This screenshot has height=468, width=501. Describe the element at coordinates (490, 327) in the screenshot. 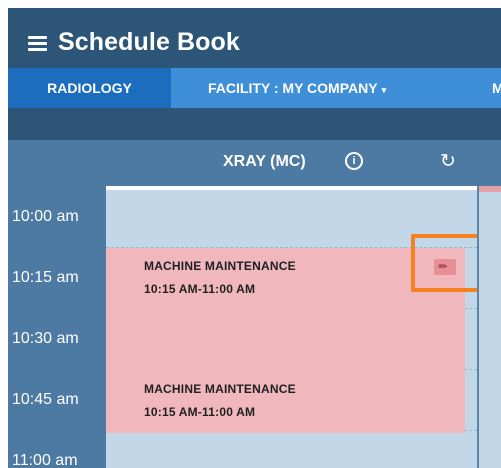

I see `next-resource-column` at that location.